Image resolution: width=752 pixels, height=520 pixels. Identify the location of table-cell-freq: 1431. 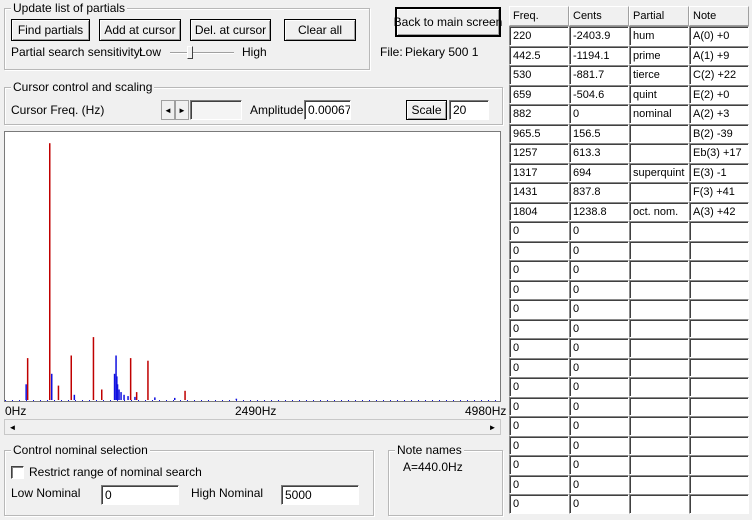
(539, 192).